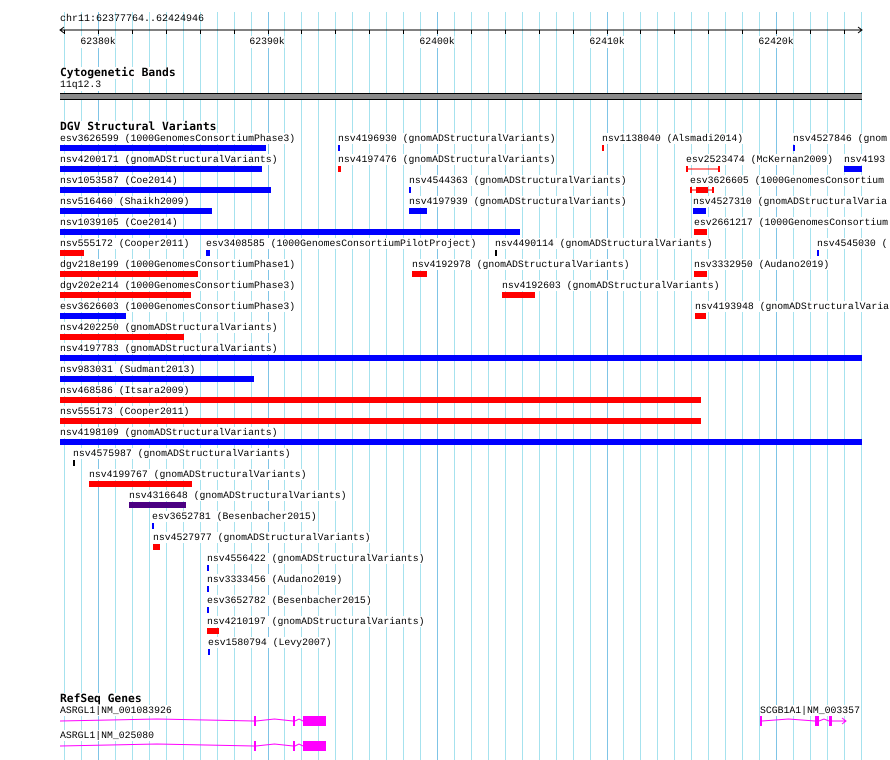  What do you see at coordinates (518, 180) in the screenshot?
I see `variant-label: nsv4544363 (gnomADStructuralVariants)` at bounding box center [518, 180].